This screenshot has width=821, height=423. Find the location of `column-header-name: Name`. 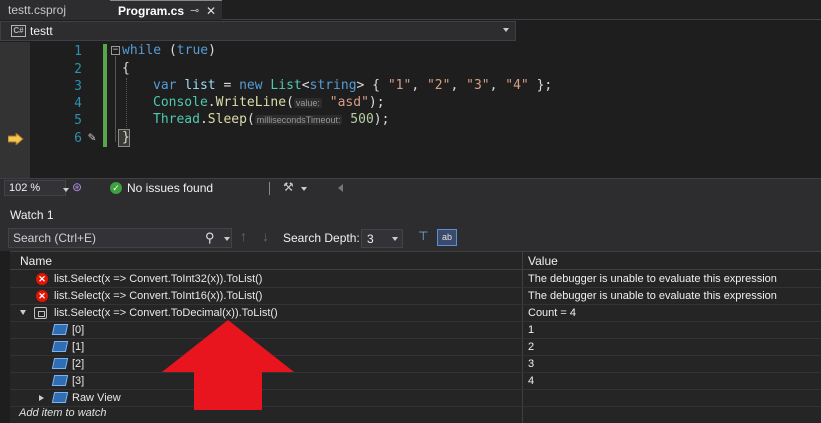

column-header-name: Name is located at coordinates (36, 261).